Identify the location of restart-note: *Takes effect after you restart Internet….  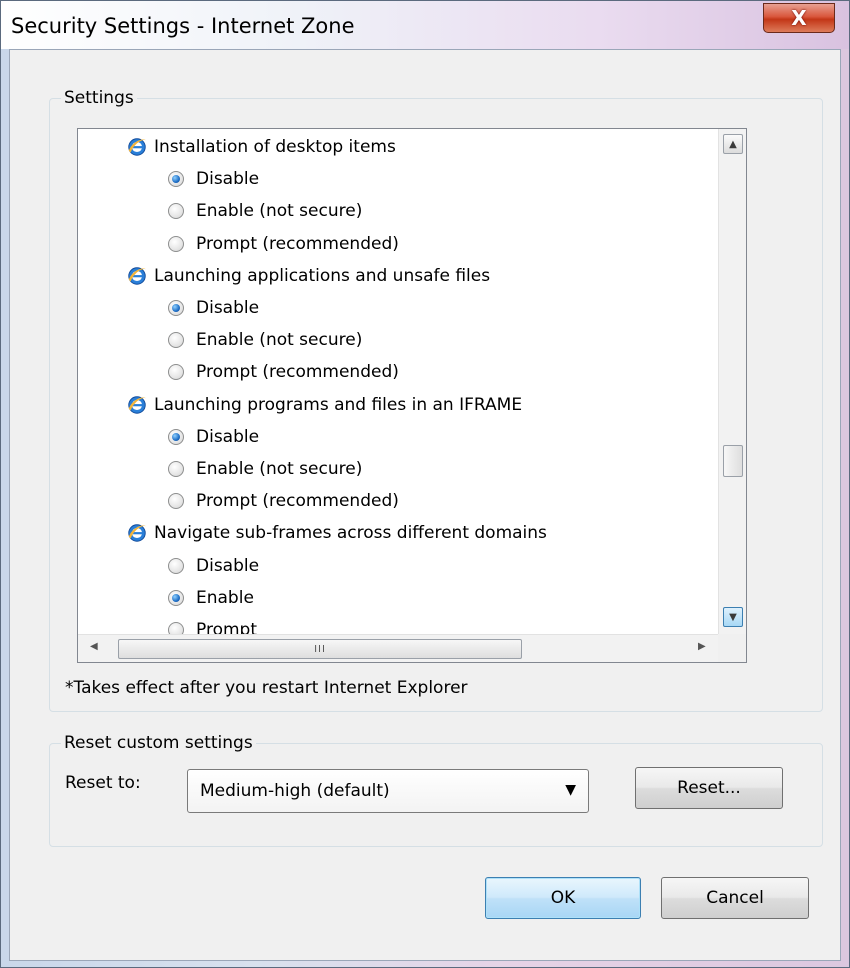
(266, 688).